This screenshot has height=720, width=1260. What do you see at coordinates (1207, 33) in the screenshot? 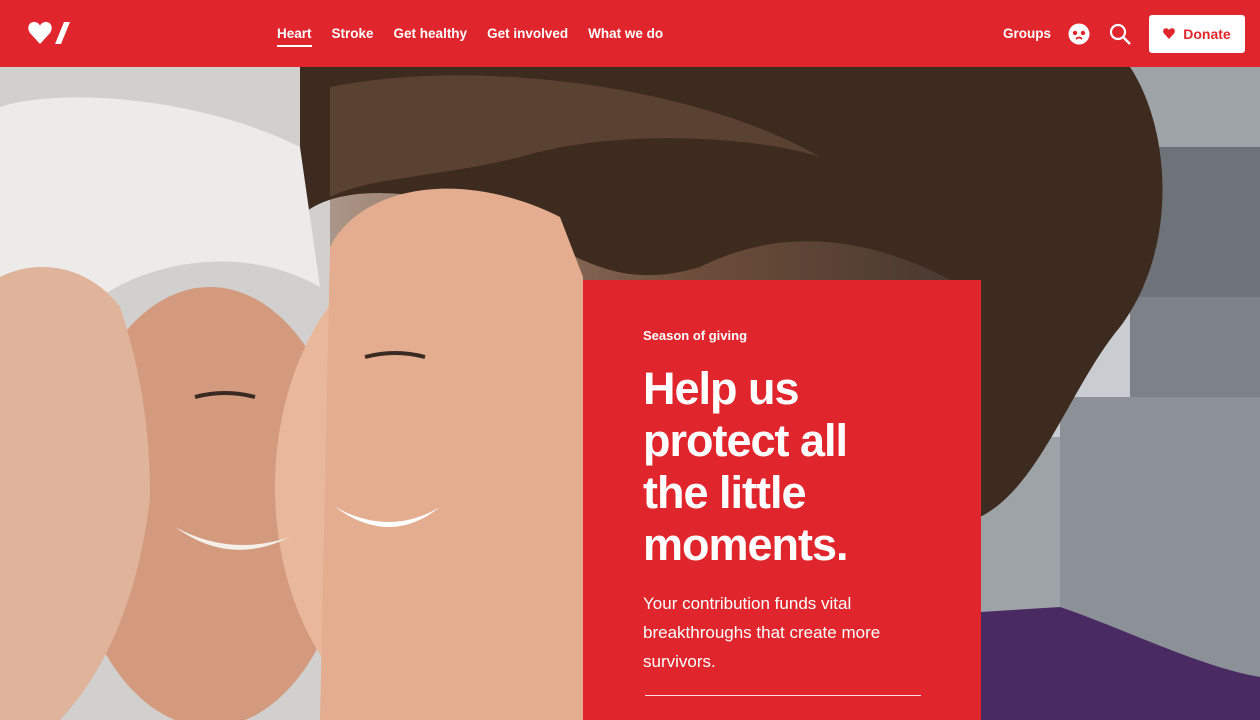
I see `donate-label: Donate` at bounding box center [1207, 33].